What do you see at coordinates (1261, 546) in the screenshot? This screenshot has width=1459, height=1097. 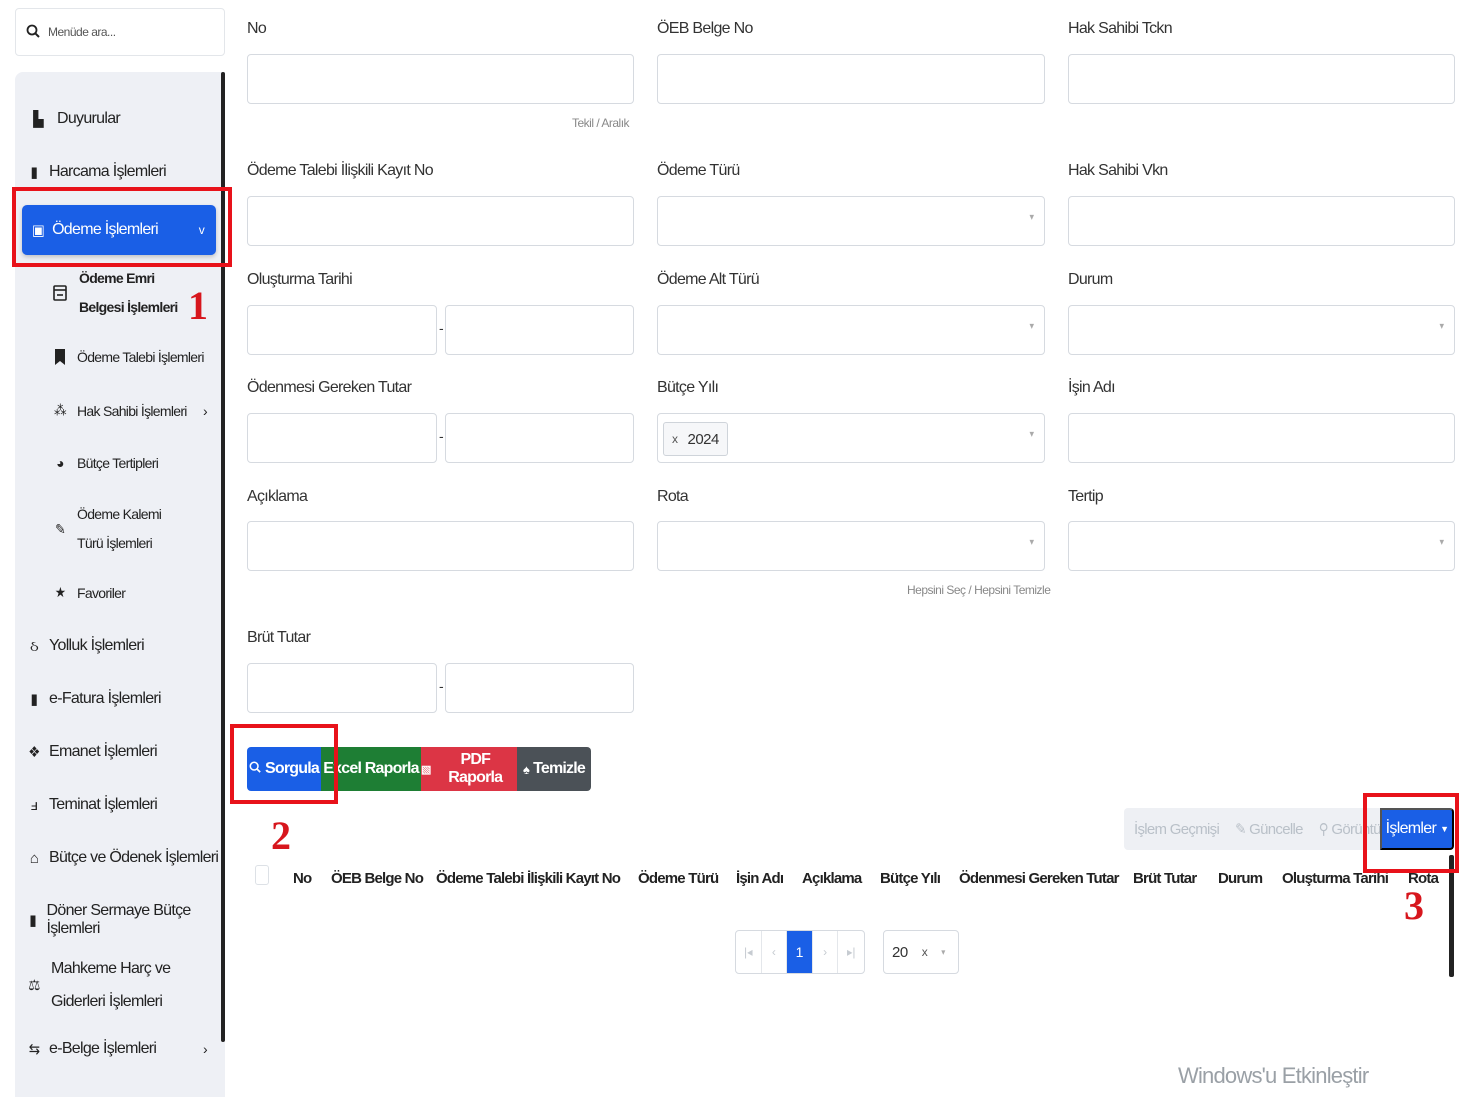 I see `tertip-select` at bounding box center [1261, 546].